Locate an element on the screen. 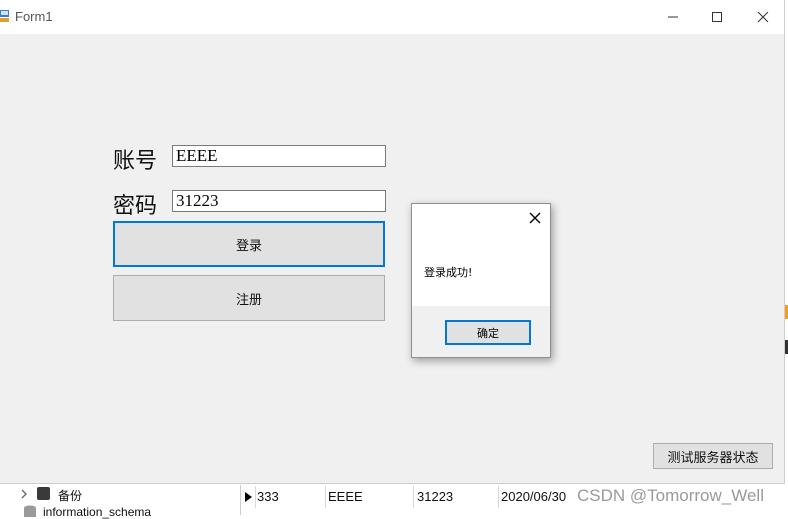 The width and height of the screenshot is (788, 519). password-label: 密码 is located at coordinates (135, 206).